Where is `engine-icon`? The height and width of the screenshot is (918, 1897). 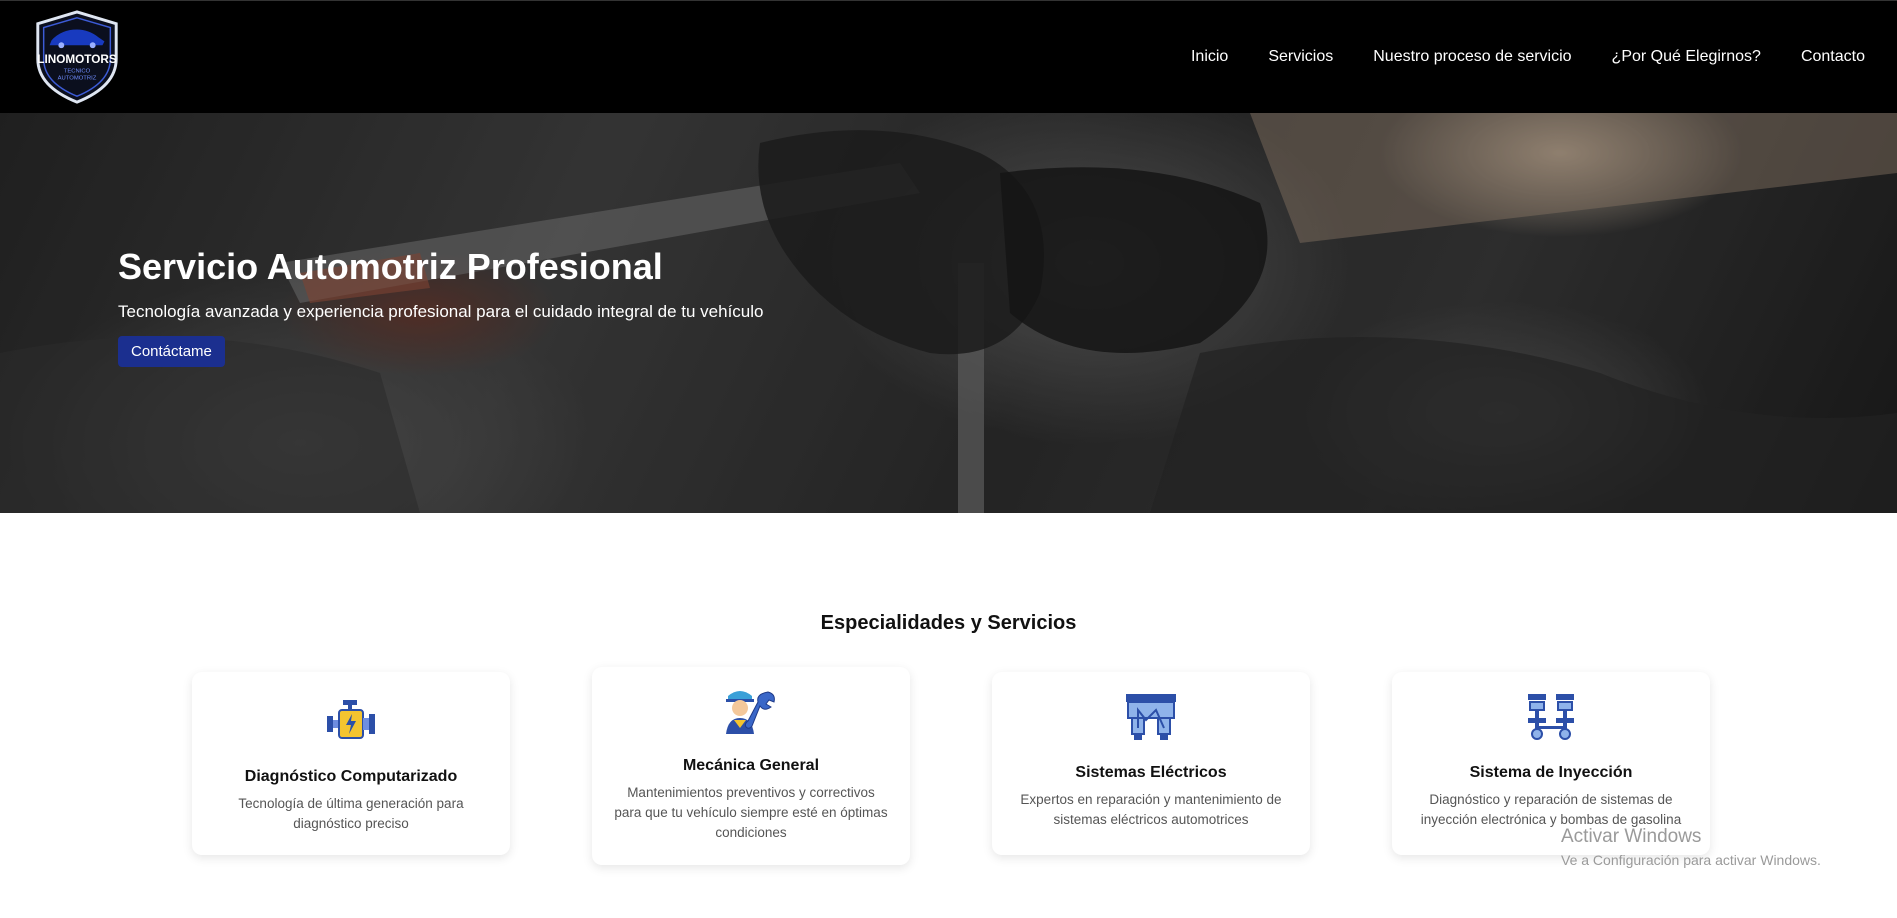 engine-icon is located at coordinates (351, 719).